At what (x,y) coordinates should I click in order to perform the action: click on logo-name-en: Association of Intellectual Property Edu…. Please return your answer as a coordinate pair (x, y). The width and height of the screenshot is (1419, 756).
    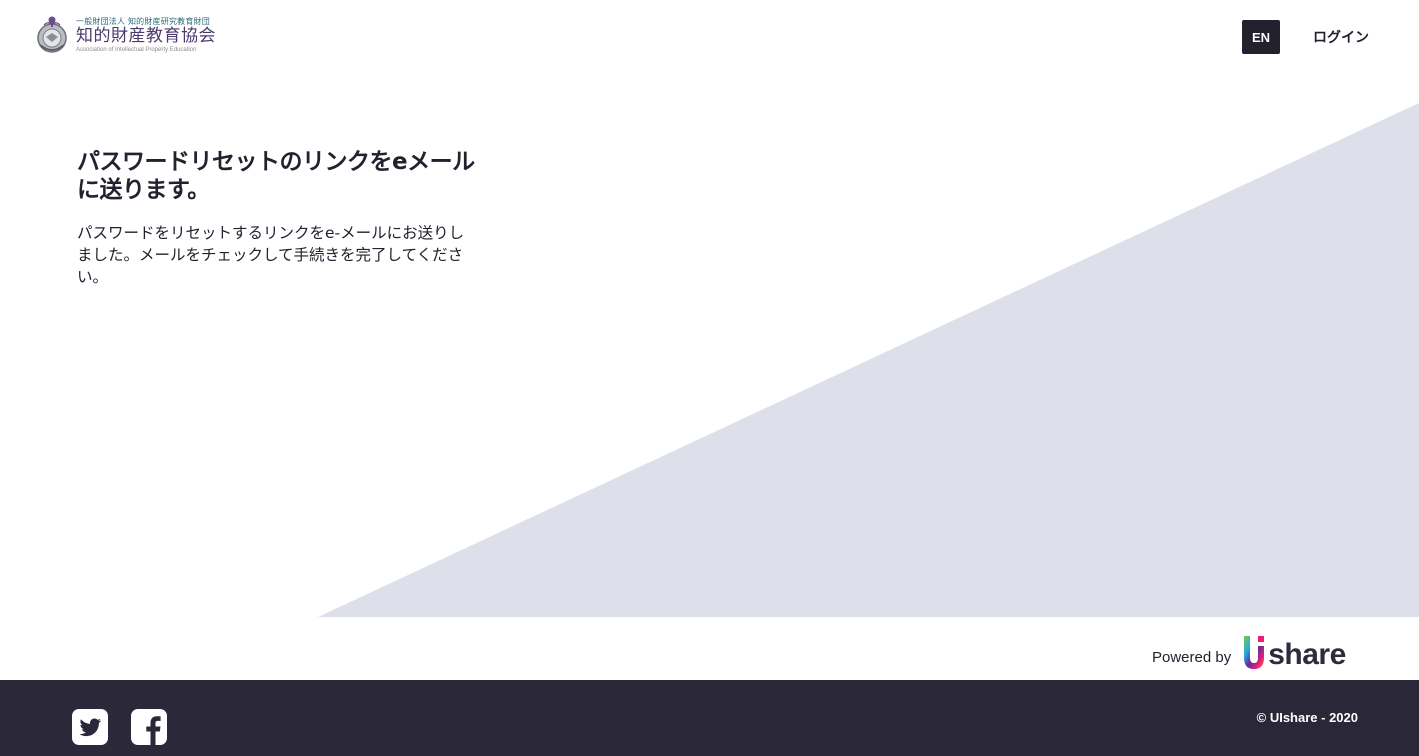
    Looking at the image, I should click on (136, 49).